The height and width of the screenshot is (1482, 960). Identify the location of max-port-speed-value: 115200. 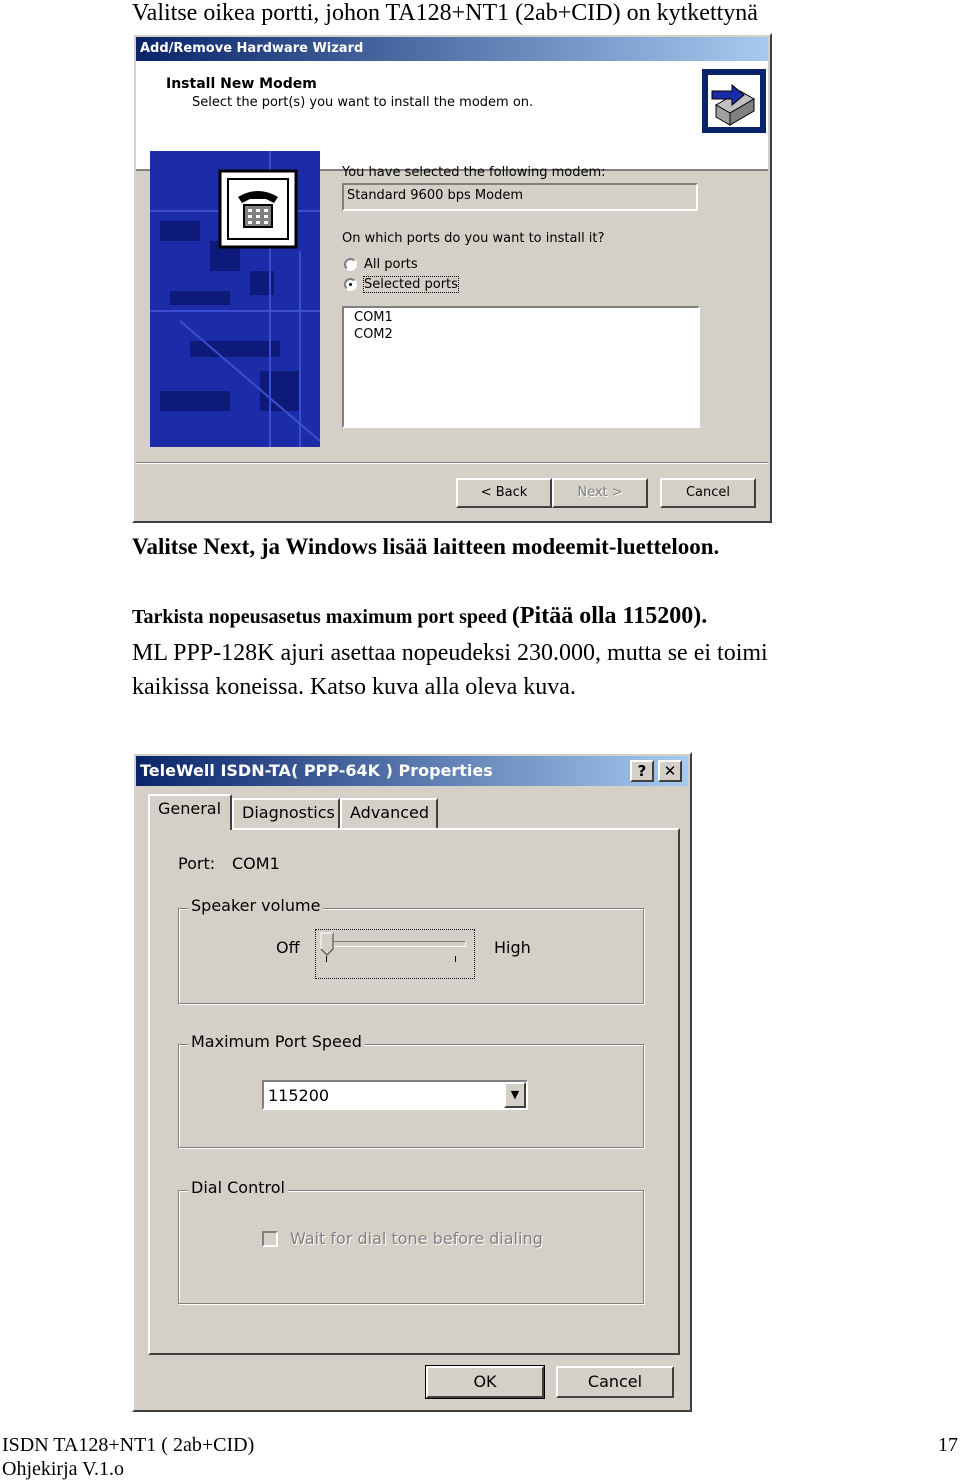
(299, 1095).